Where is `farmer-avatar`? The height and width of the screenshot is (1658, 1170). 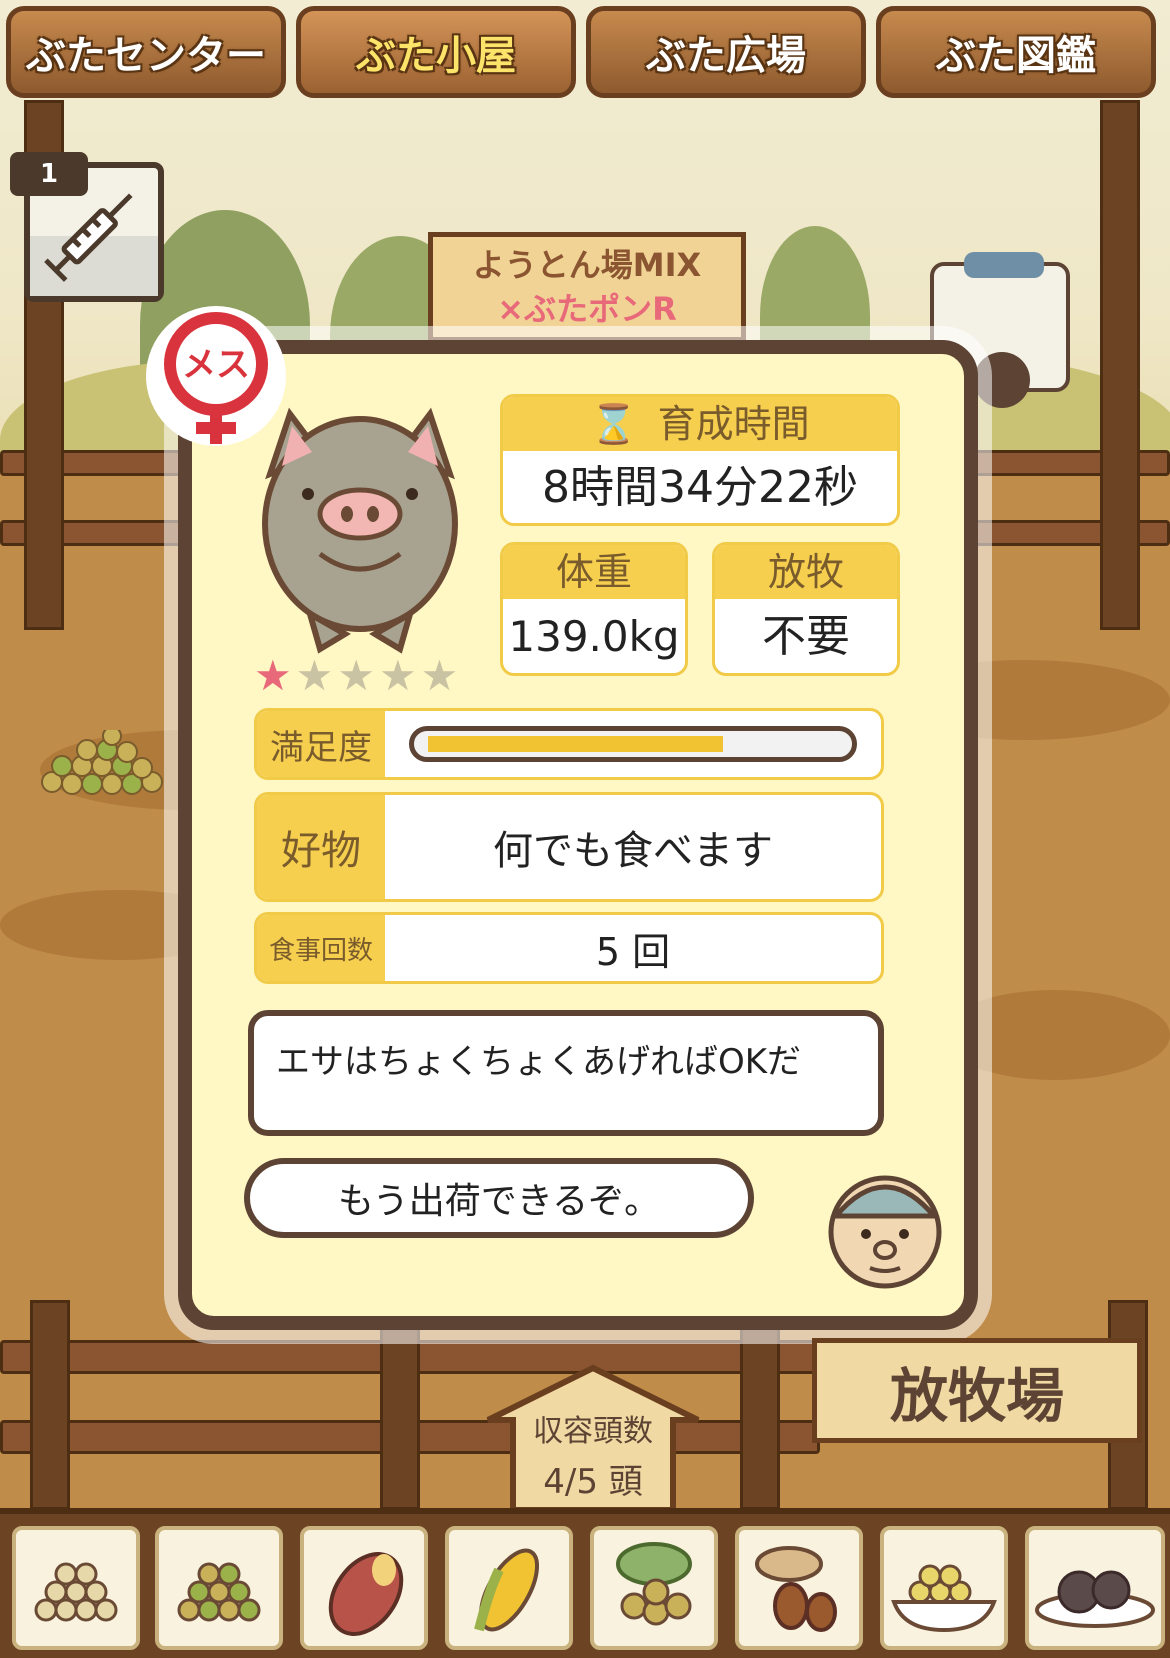
farmer-avatar is located at coordinates (885, 1232).